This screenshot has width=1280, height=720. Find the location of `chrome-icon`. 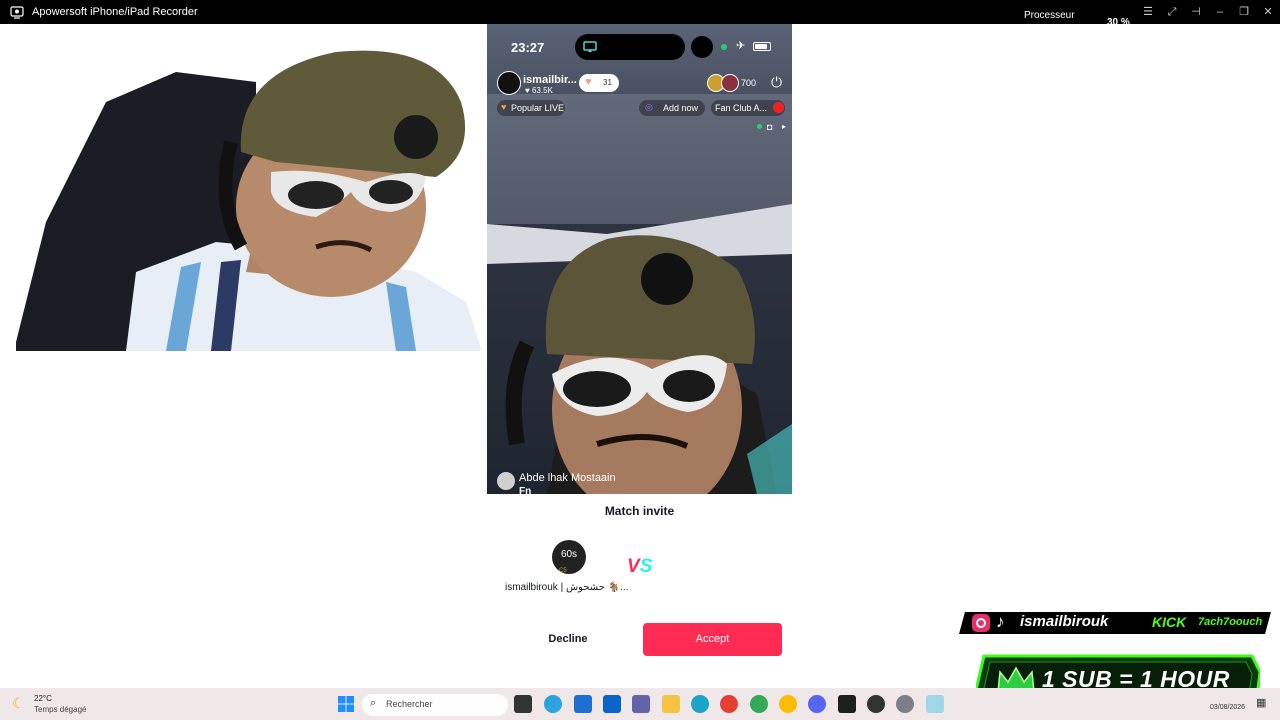

chrome-icon is located at coordinates (729, 704).